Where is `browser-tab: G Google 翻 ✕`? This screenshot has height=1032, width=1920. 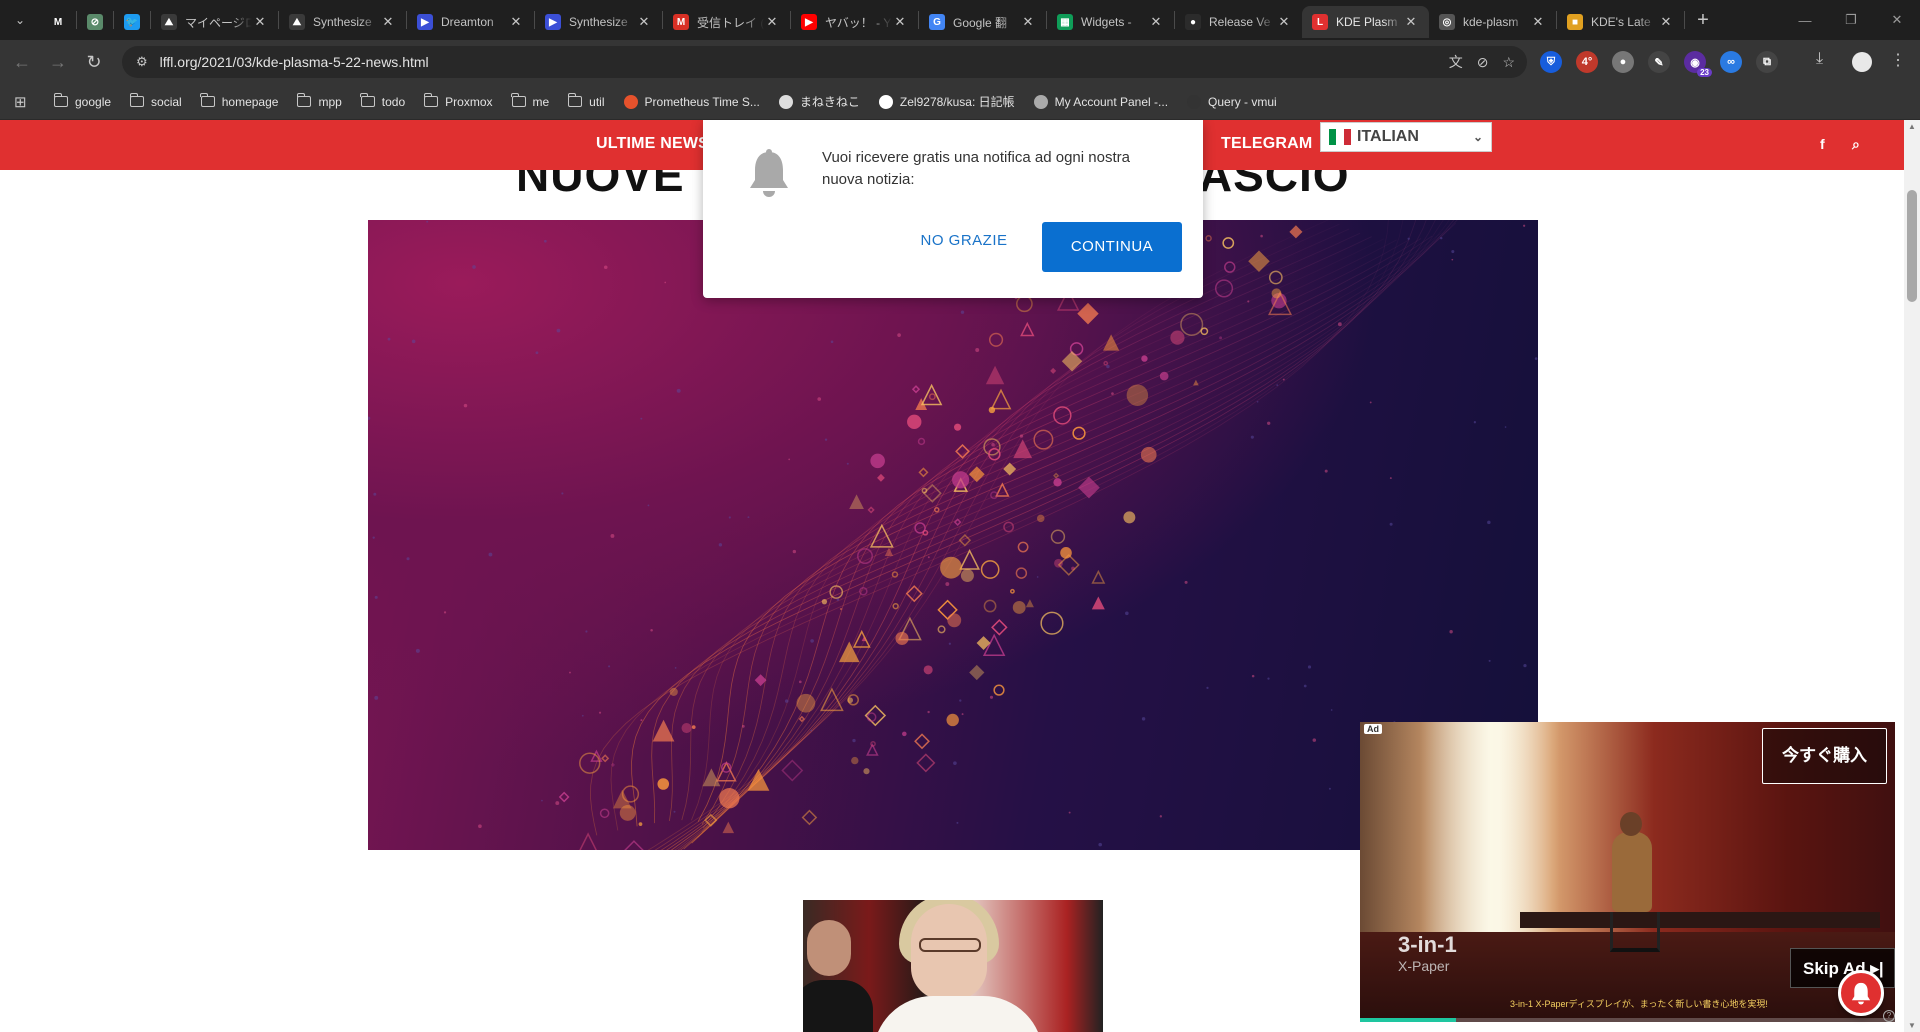
browser-tab: G Google 翻 ✕ is located at coordinates (982, 22).